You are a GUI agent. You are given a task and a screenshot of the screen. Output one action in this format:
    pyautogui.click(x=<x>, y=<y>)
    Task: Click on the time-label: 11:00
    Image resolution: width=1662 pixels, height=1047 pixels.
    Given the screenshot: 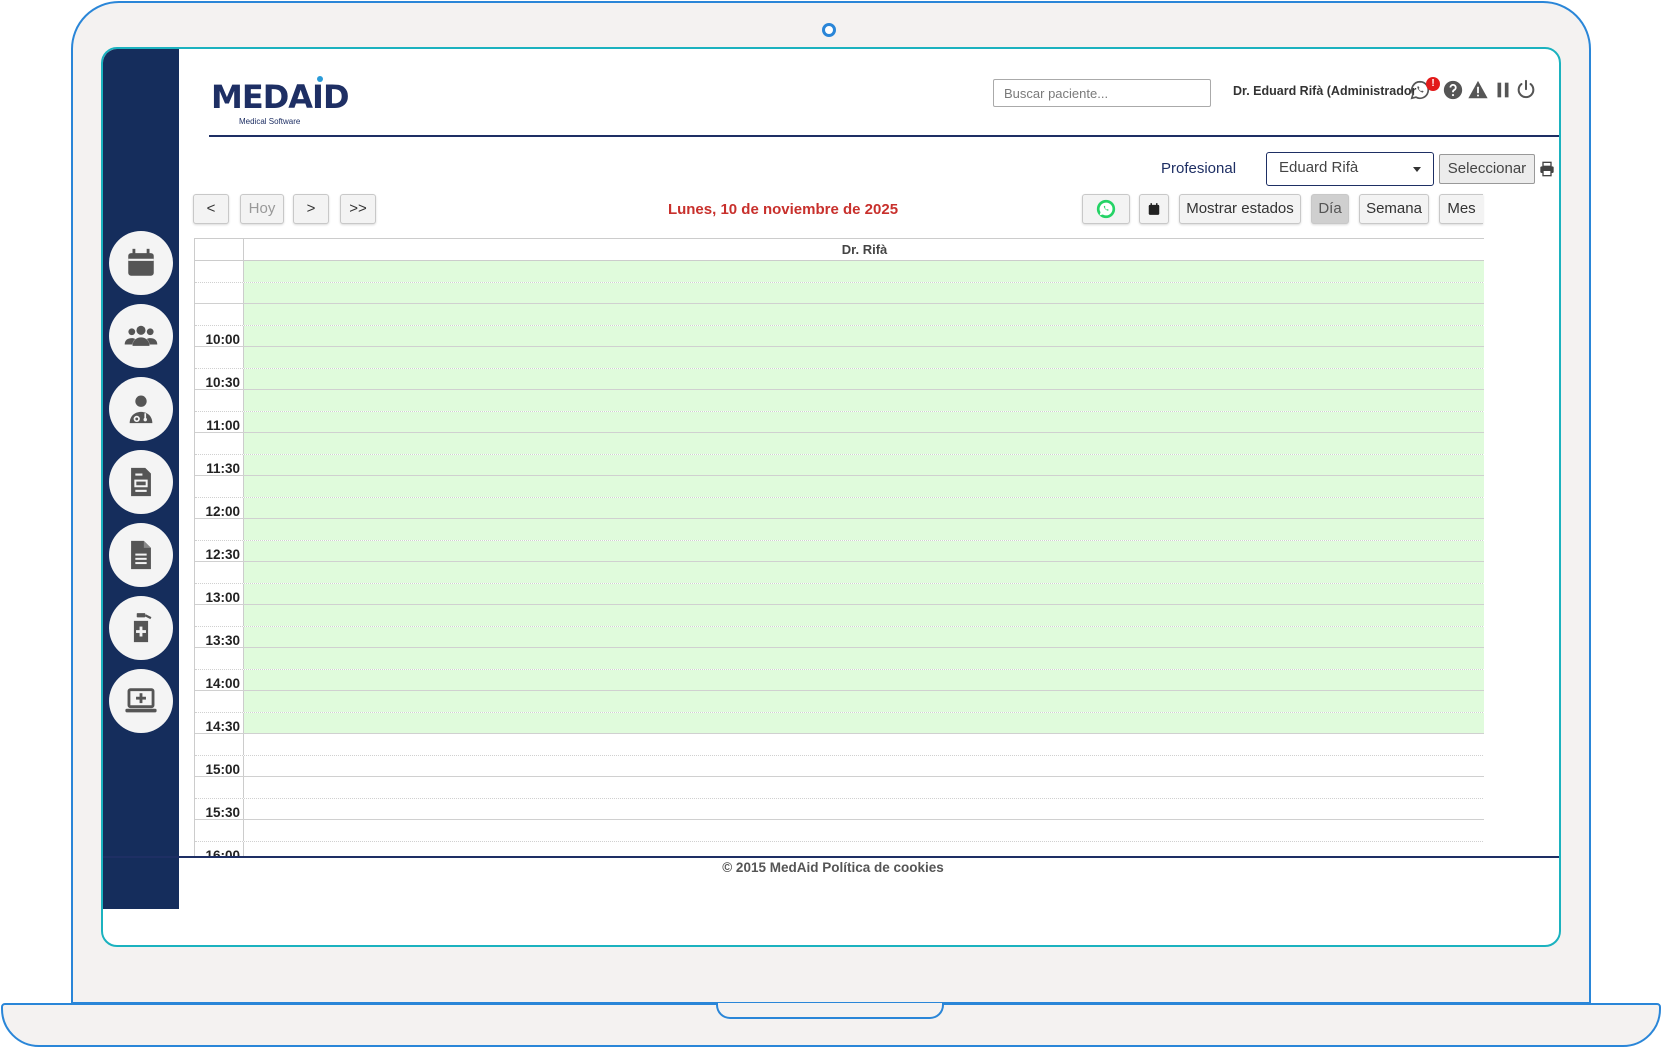 What is the action you would take?
    pyautogui.click(x=223, y=425)
    